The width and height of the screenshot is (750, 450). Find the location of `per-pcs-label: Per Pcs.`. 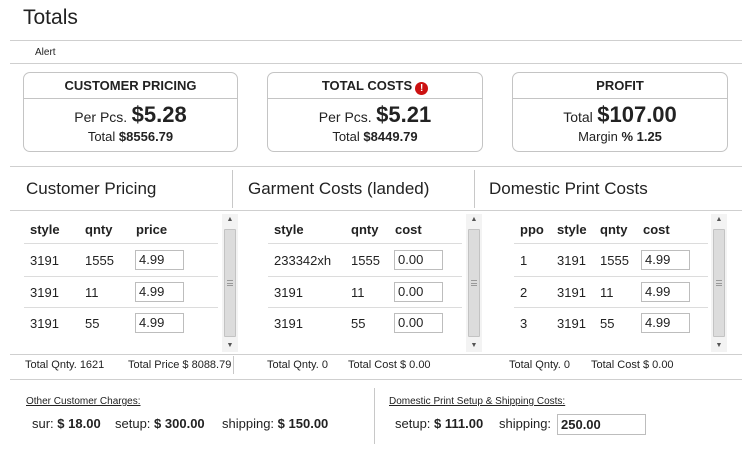

per-pcs-label: Per Pcs. is located at coordinates (345, 117).